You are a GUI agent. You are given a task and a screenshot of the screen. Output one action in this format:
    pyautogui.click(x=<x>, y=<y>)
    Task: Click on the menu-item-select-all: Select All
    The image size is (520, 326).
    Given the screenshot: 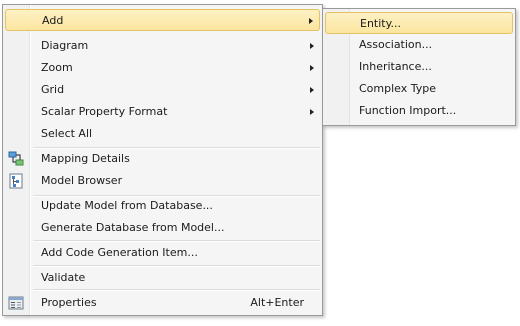 What is the action you would take?
    pyautogui.click(x=162, y=134)
    